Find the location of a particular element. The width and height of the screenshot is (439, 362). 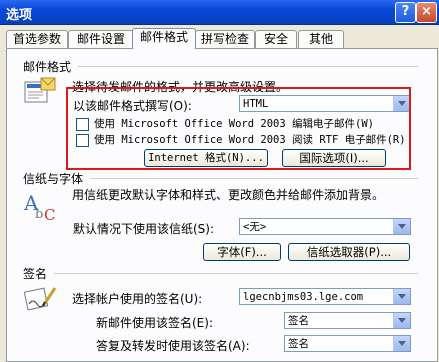

tab-spelling: 拼写检查 is located at coordinates (225, 39).